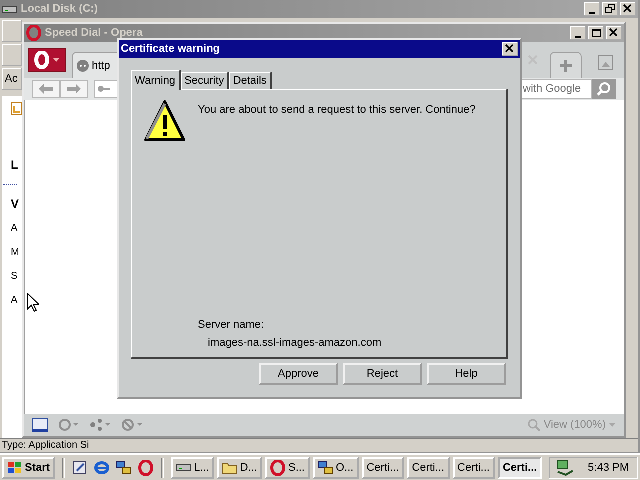  I want to click on network-tray-icon, so click(565, 468).